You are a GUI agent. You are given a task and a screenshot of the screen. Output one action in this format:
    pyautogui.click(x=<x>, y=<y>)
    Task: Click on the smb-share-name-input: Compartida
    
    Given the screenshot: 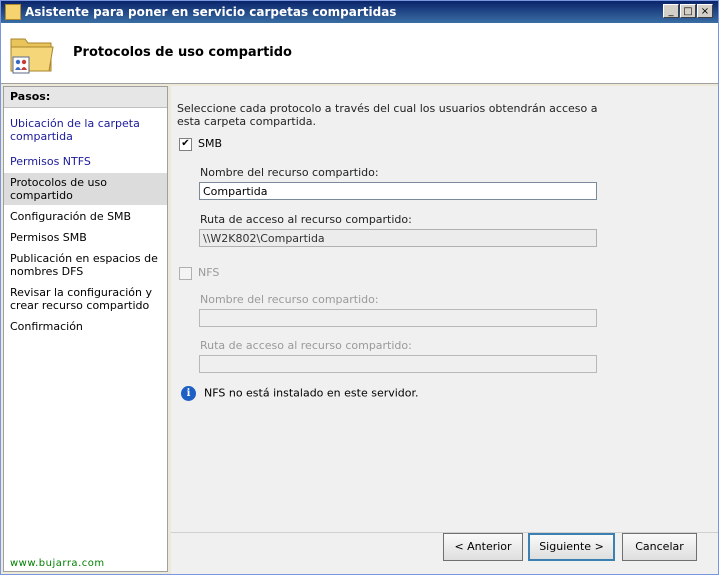 What is the action you would take?
    pyautogui.click(x=398, y=191)
    